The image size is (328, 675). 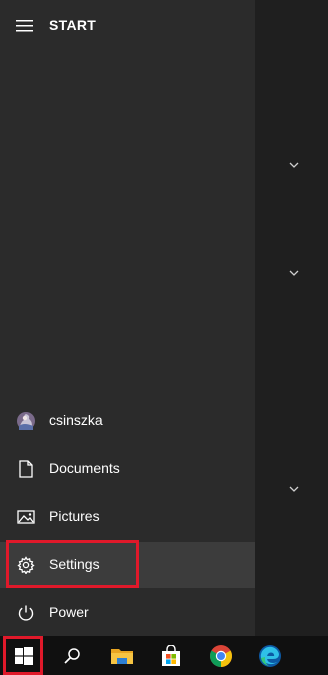 What do you see at coordinates (26, 469) in the screenshot?
I see `document-icon` at bounding box center [26, 469].